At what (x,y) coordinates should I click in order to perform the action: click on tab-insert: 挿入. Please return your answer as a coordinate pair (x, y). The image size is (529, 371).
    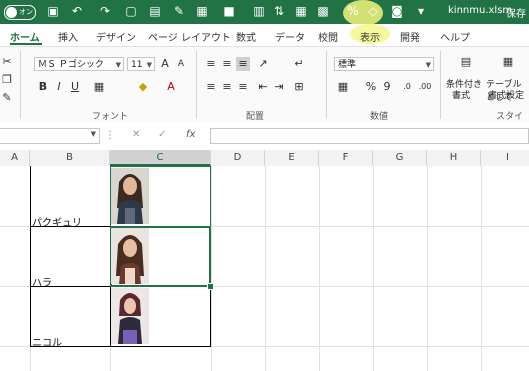
    Looking at the image, I should click on (68, 36).